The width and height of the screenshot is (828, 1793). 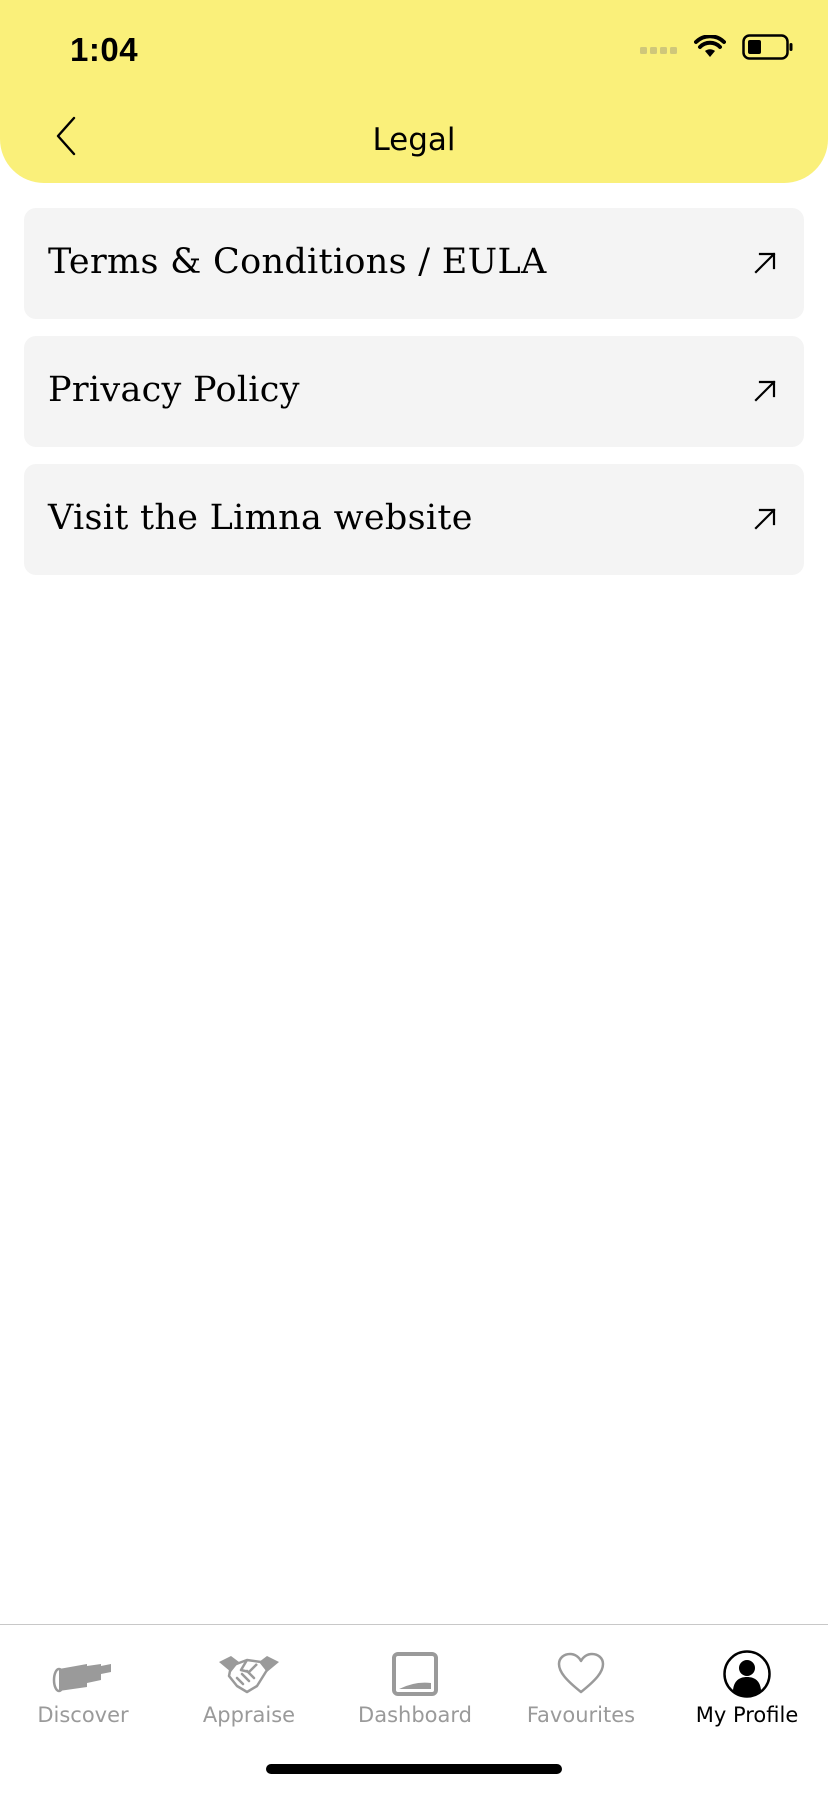 What do you see at coordinates (260, 518) in the screenshot?
I see `list-item-label: Visit the Limna website` at bounding box center [260, 518].